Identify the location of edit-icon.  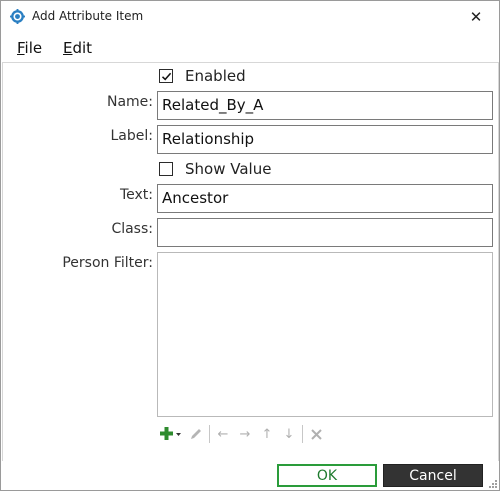
(196, 434).